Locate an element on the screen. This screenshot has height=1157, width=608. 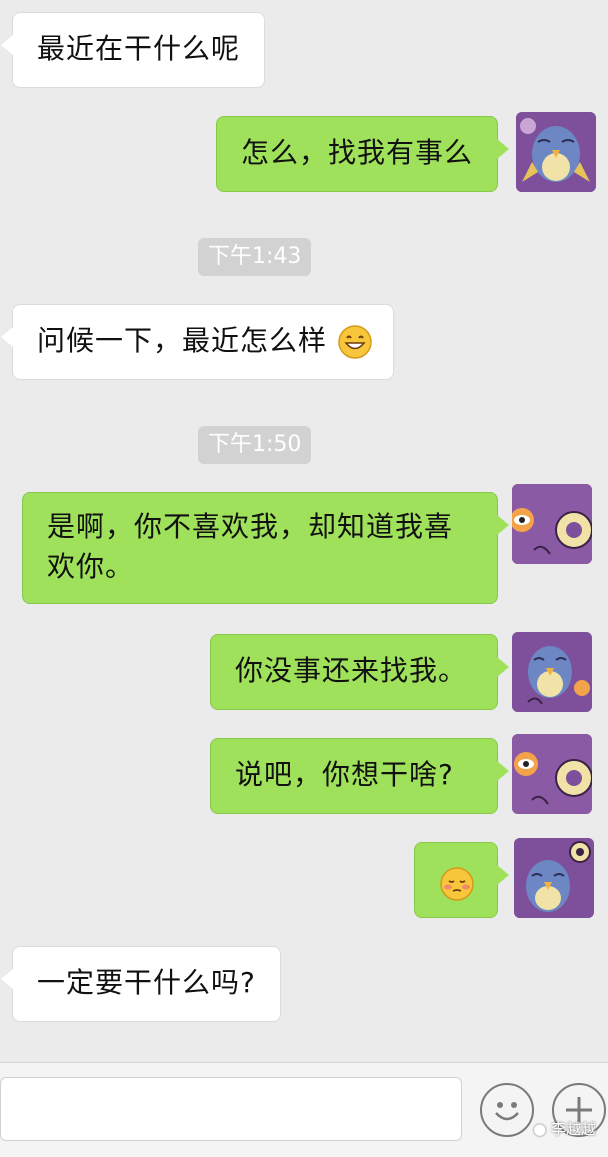
message-bubble-incoming: 最近在干什么呢 is located at coordinates (133, 50).